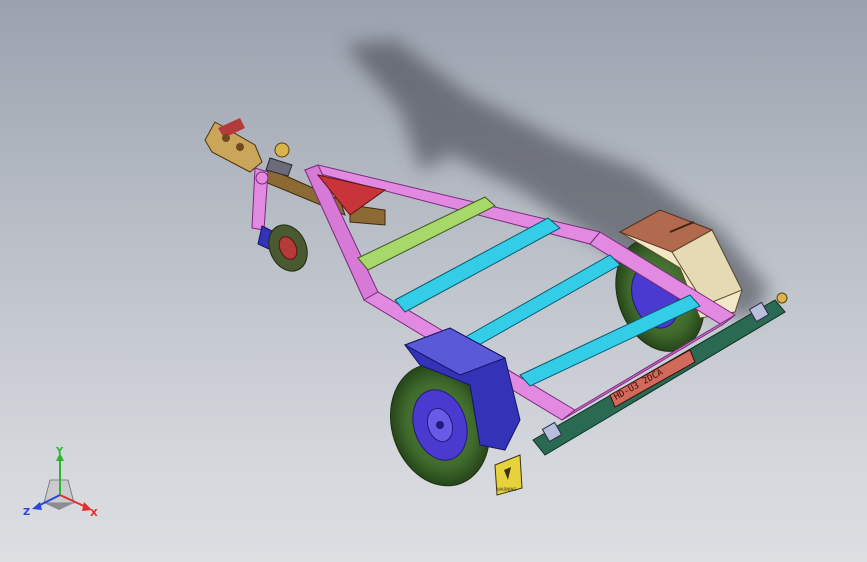  What do you see at coordinates (508, 475) in the screenshot?
I see `warning-sign: WARNING` at bounding box center [508, 475].